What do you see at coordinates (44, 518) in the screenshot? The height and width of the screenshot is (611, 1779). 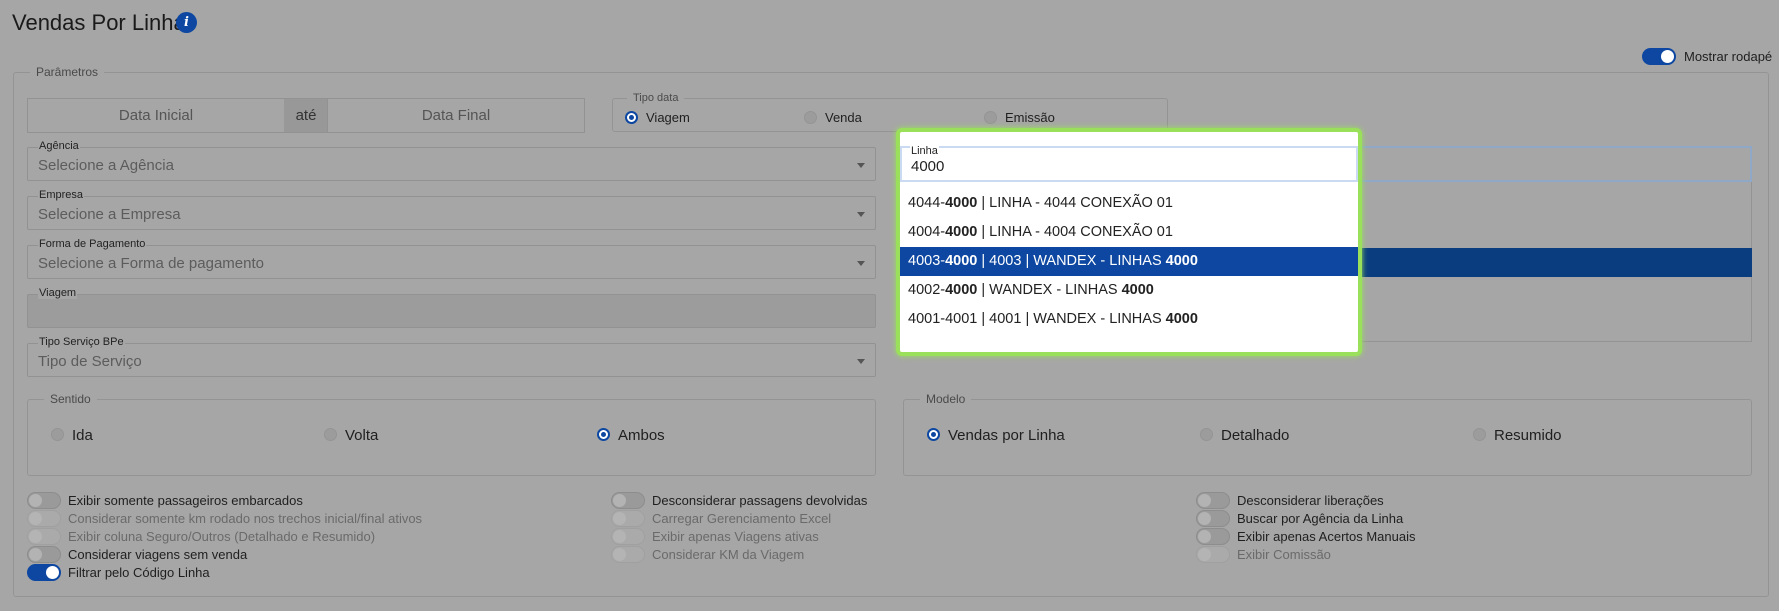 I see `toggle-km-rodado` at bounding box center [44, 518].